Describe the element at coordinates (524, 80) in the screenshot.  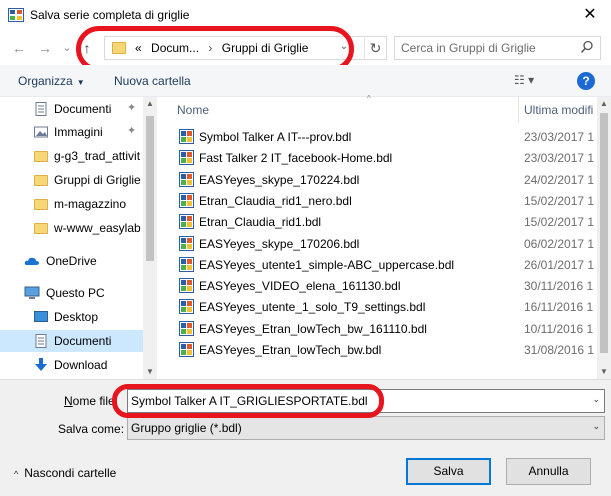
I see `view-options-icon: ☷ ▾` at that location.